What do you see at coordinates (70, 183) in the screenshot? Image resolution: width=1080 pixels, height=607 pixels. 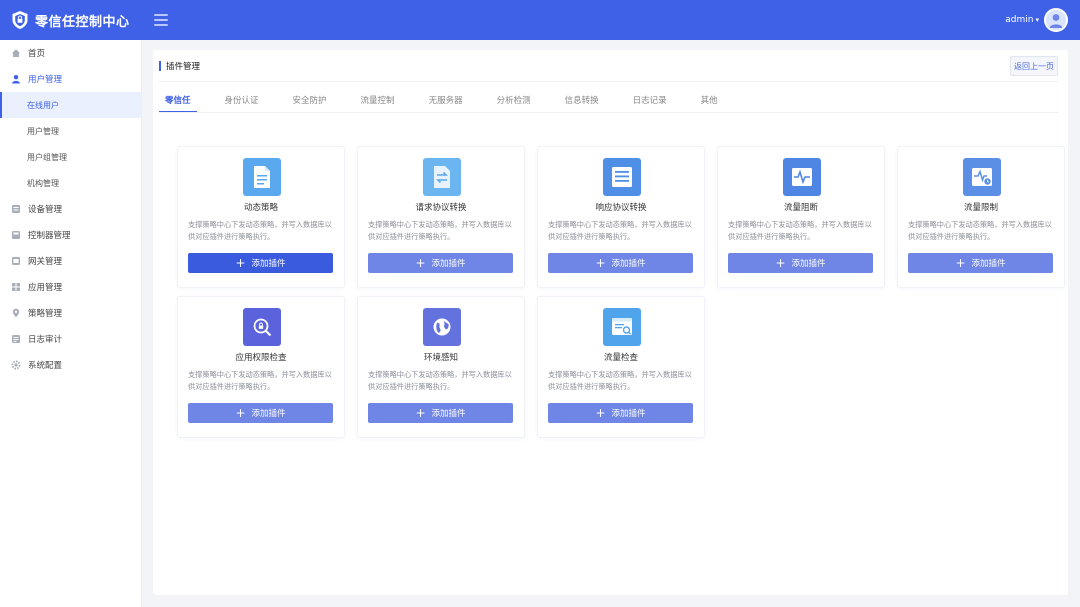 I see `sidebar-subitem-organizations: 机构管理` at bounding box center [70, 183].